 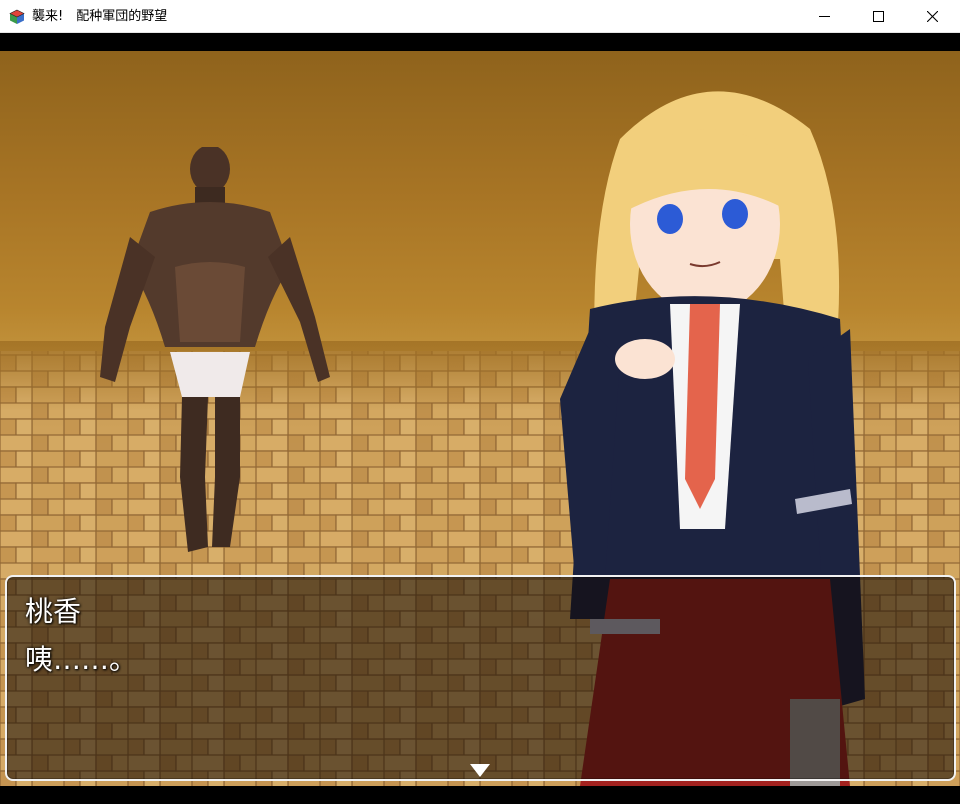 I want to click on down-triangle-icon, so click(x=480, y=770).